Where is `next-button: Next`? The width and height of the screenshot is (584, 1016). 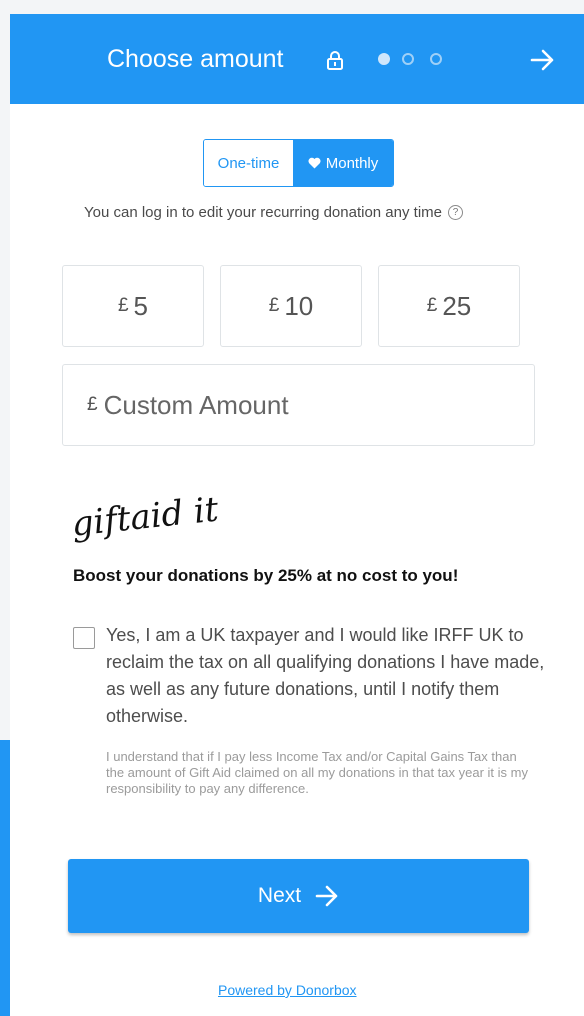 next-button: Next is located at coordinates (298, 896).